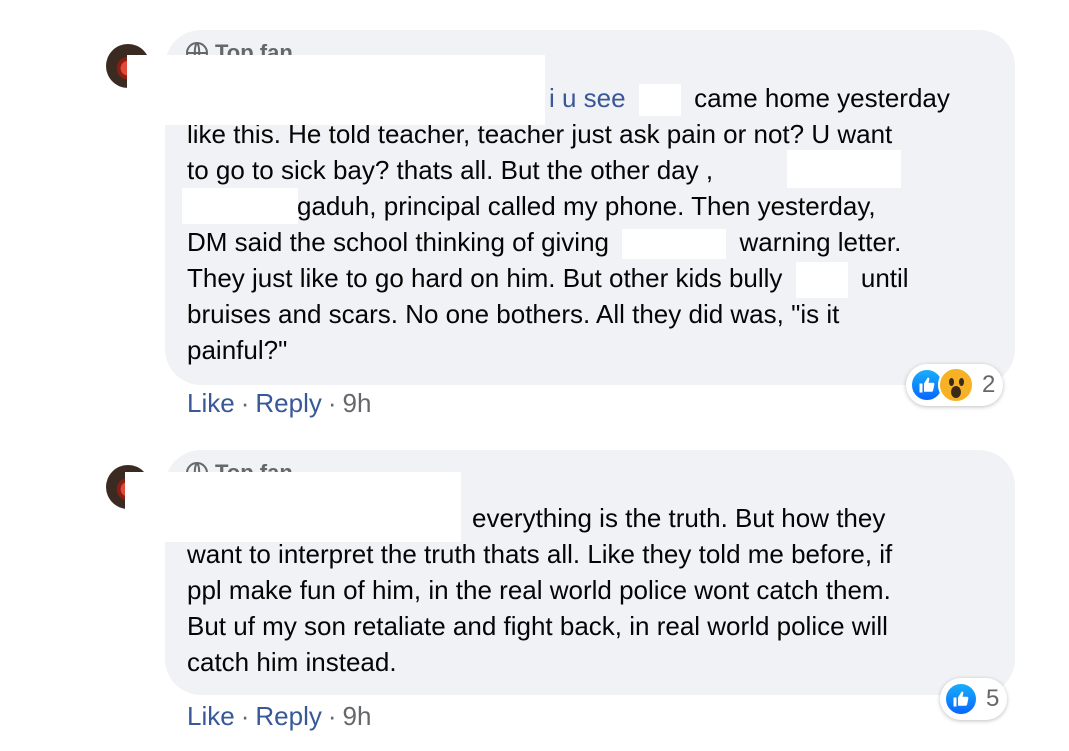 This screenshot has width=1069, height=751. What do you see at coordinates (679, 518) in the screenshot?
I see `comment-line: everything is the truth. But how they` at bounding box center [679, 518].